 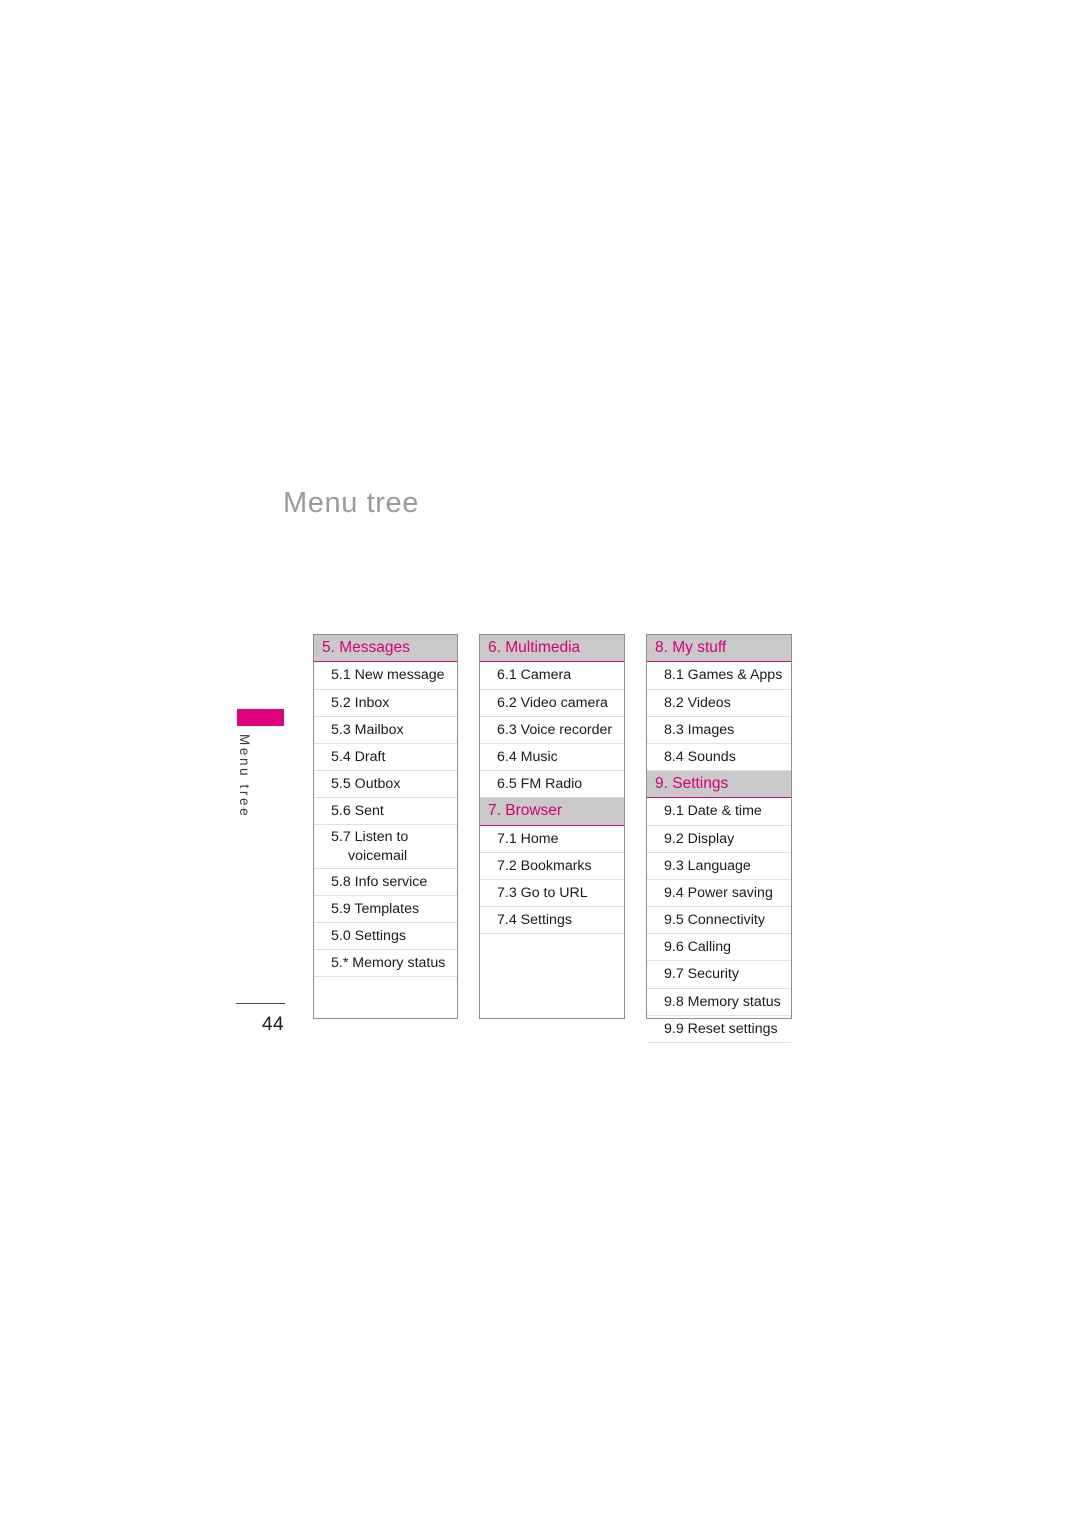 What do you see at coordinates (552, 921) in the screenshot?
I see `menu-item: 7.4 Settings` at bounding box center [552, 921].